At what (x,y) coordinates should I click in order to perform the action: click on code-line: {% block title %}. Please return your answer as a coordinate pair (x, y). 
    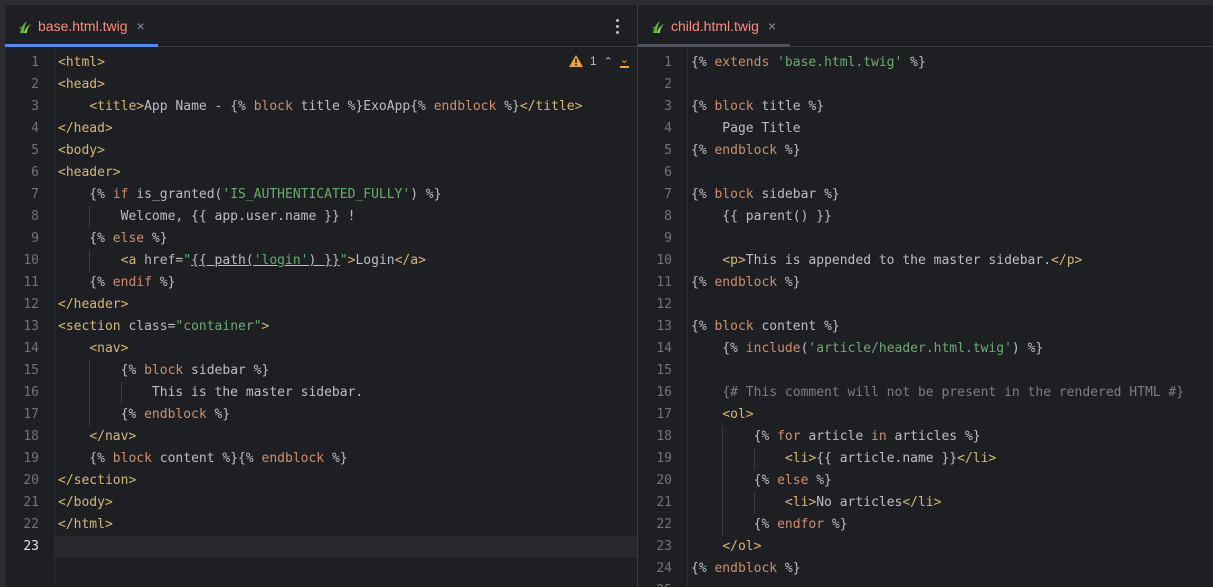
    Looking at the image, I should click on (950, 107).